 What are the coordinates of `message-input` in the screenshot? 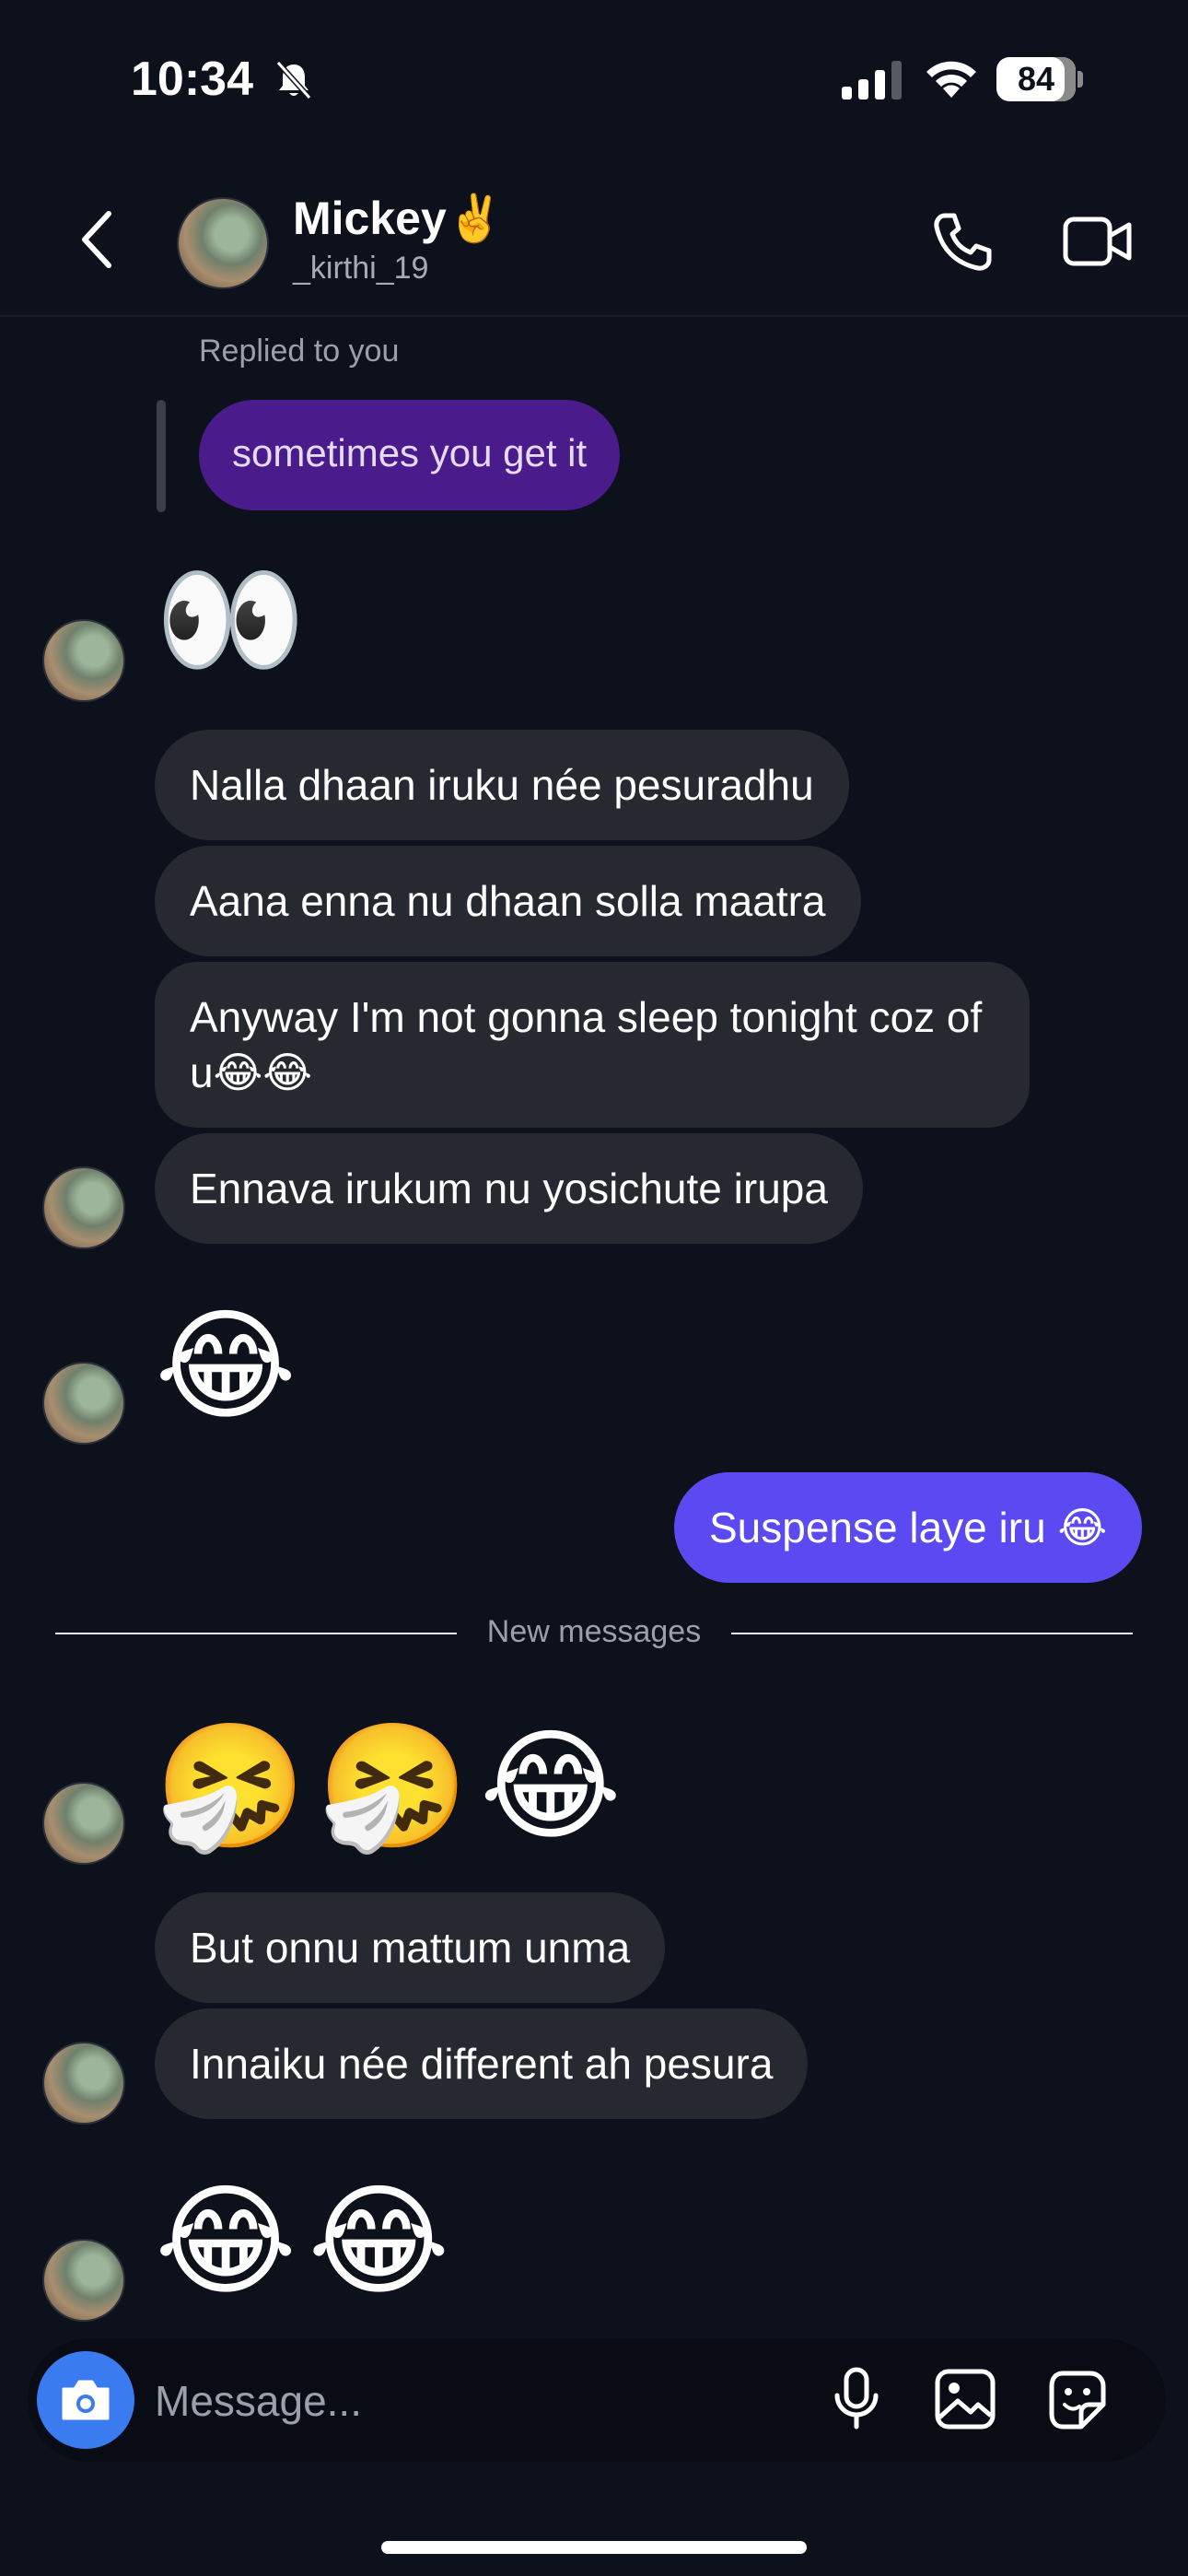 It's located at (394, 2401).